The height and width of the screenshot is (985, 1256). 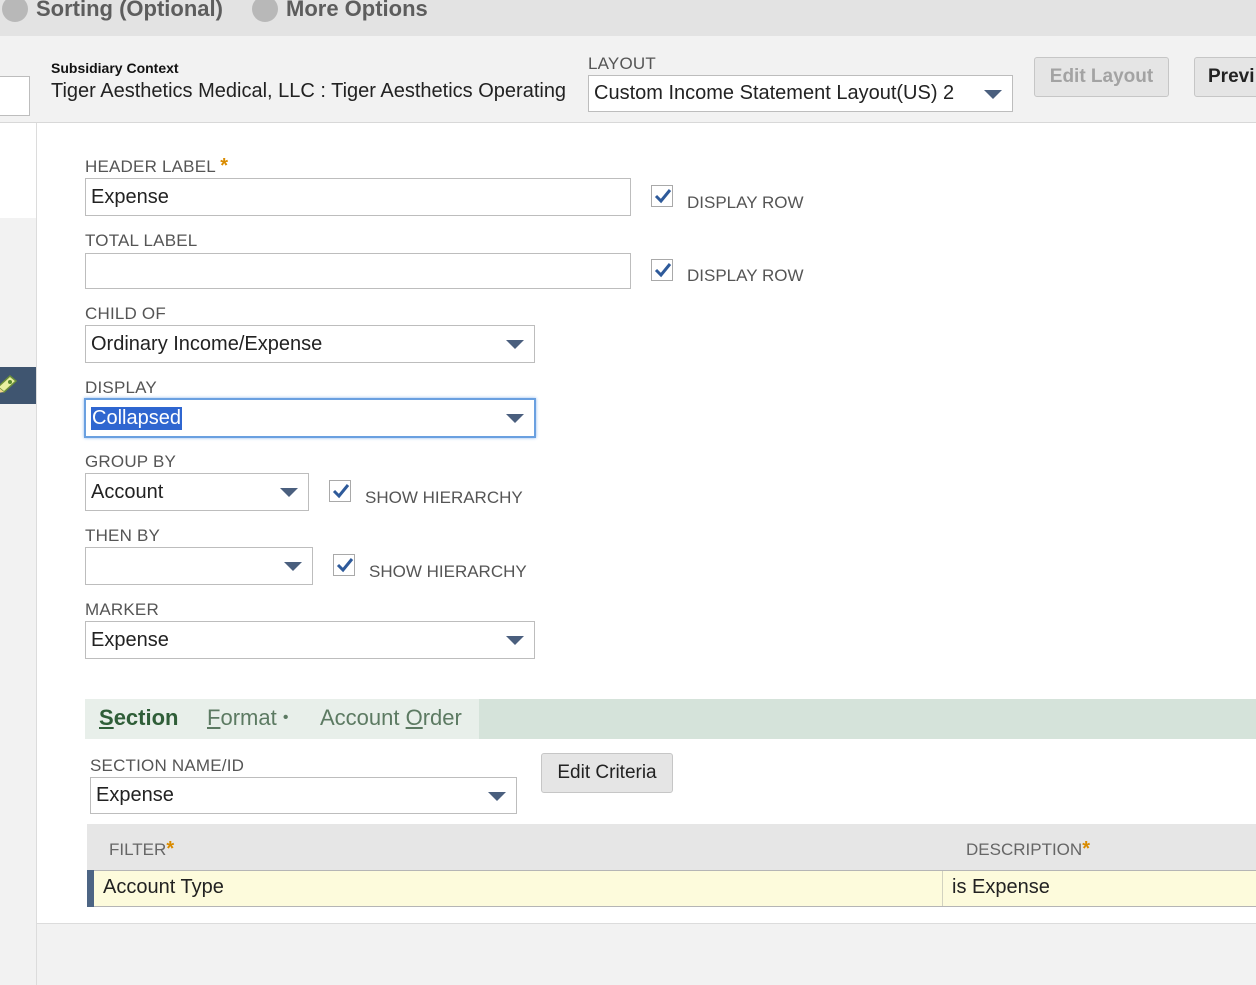 I want to click on group-by-show-hierarchy-checkbox, so click(x=340, y=491).